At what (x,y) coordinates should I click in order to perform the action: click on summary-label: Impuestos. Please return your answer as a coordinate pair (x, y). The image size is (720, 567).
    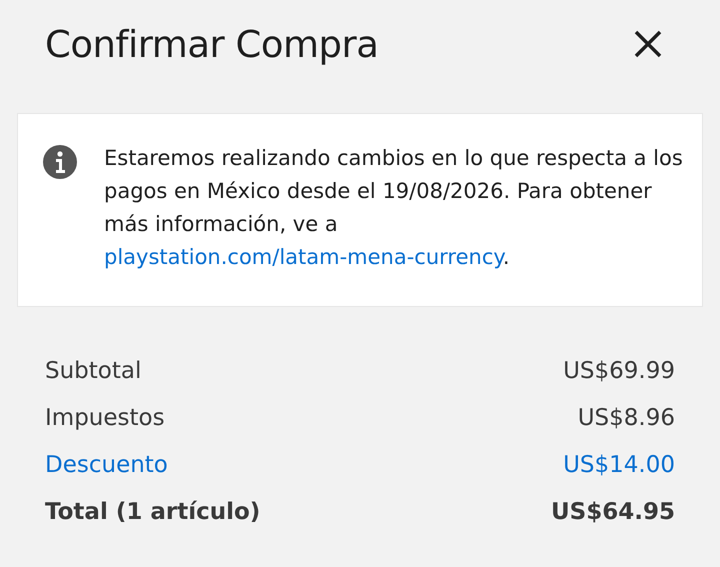
    Looking at the image, I should click on (105, 417).